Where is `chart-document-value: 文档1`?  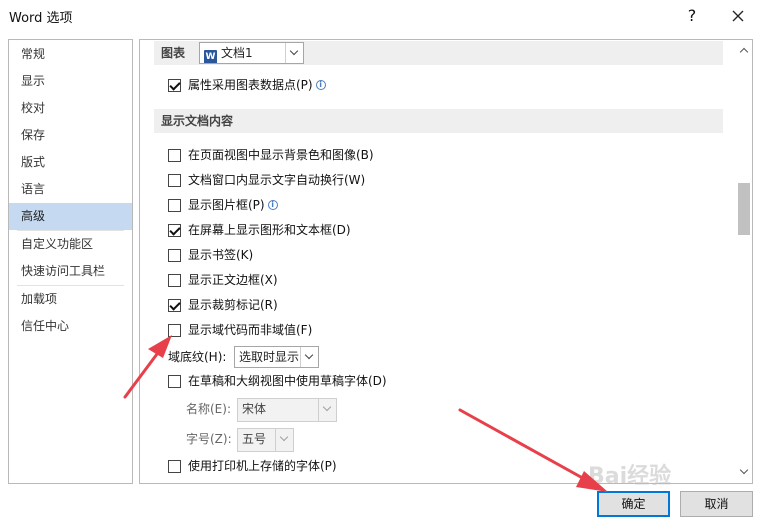 chart-document-value: 文档1 is located at coordinates (237, 53).